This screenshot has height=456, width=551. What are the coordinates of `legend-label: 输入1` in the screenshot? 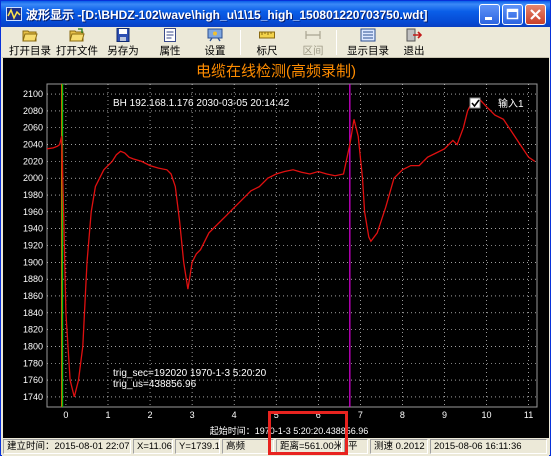 It's located at (511, 103).